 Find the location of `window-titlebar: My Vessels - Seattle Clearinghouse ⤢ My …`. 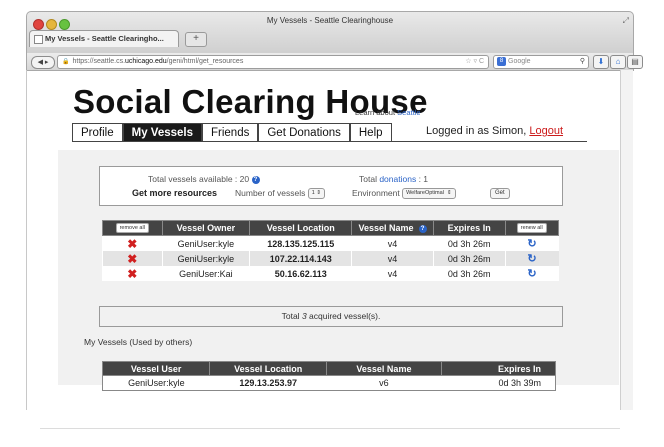

window-titlebar: My Vessels - Seattle Clearinghouse ⤢ My … is located at coordinates (330, 32).